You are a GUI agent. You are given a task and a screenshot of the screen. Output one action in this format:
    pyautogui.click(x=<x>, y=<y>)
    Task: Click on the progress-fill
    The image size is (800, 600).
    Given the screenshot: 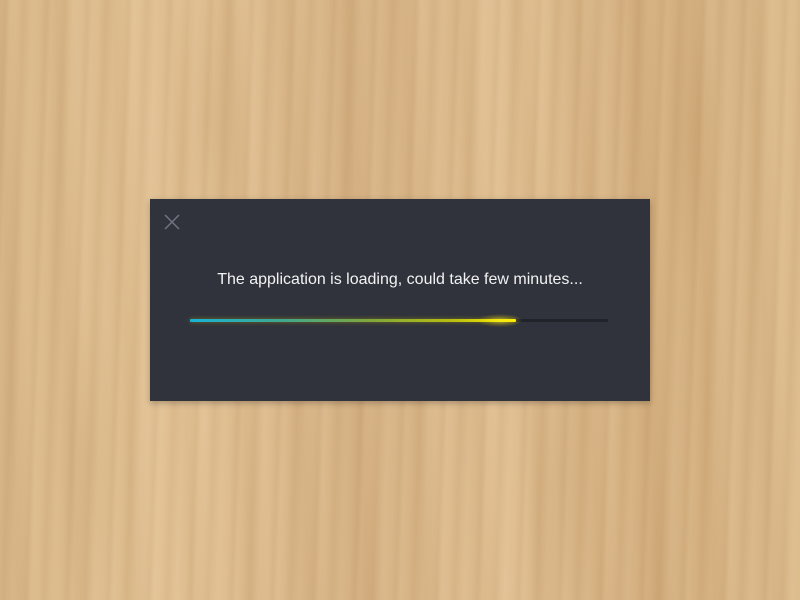 What is the action you would take?
    pyautogui.click(x=353, y=320)
    